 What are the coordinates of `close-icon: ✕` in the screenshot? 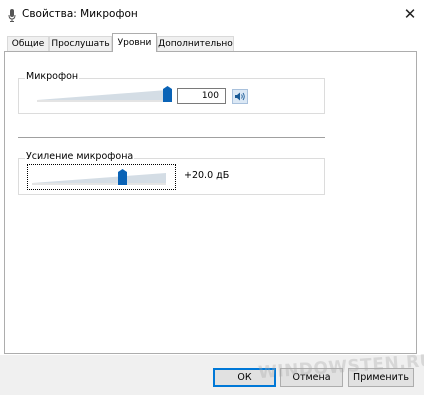 It's located at (410, 14).